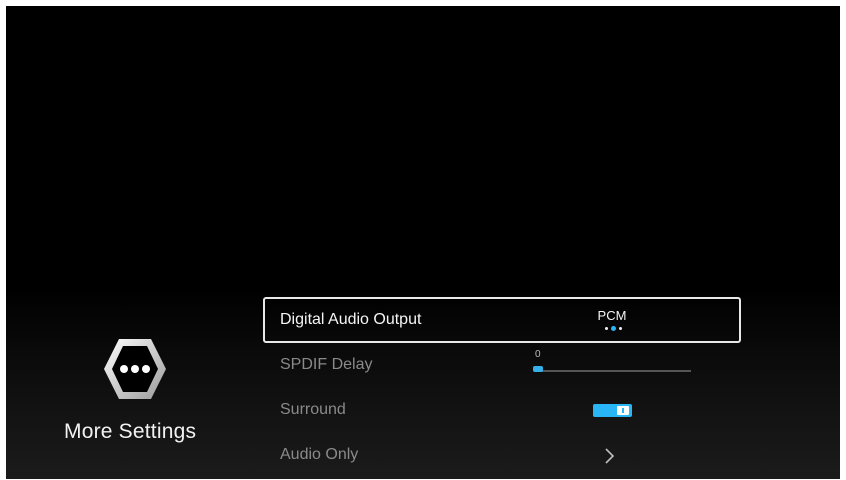 The width and height of the screenshot is (846, 480). I want to click on menu-item-audio-only: Audio Only, so click(502, 456).